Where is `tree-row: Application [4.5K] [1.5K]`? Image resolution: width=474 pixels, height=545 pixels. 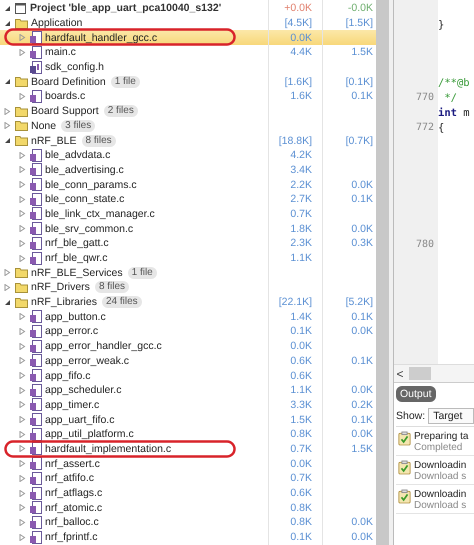
tree-row: Application [4.5K] [1.5K] is located at coordinates (188, 23).